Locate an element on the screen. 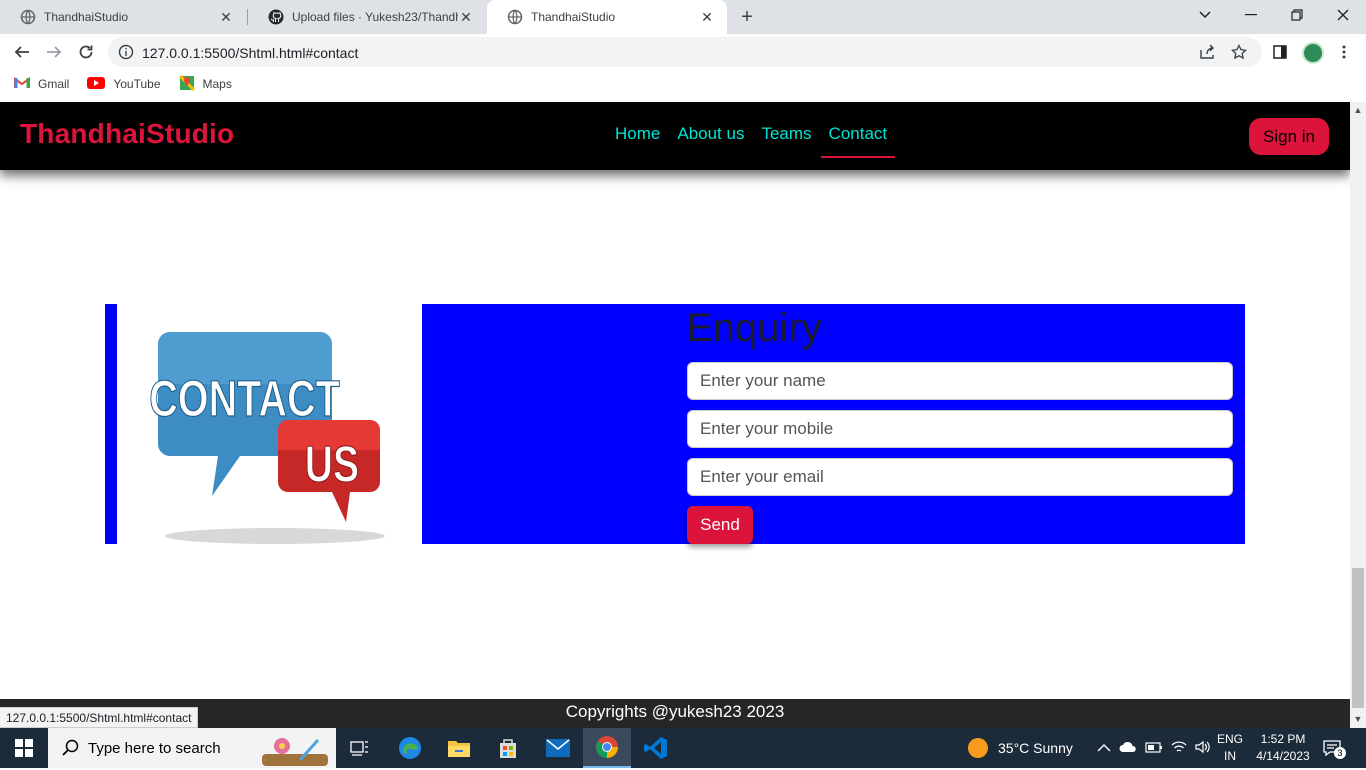 Image resolution: width=1366 pixels, height=770 pixels. mobile-input is located at coordinates (960, 429).